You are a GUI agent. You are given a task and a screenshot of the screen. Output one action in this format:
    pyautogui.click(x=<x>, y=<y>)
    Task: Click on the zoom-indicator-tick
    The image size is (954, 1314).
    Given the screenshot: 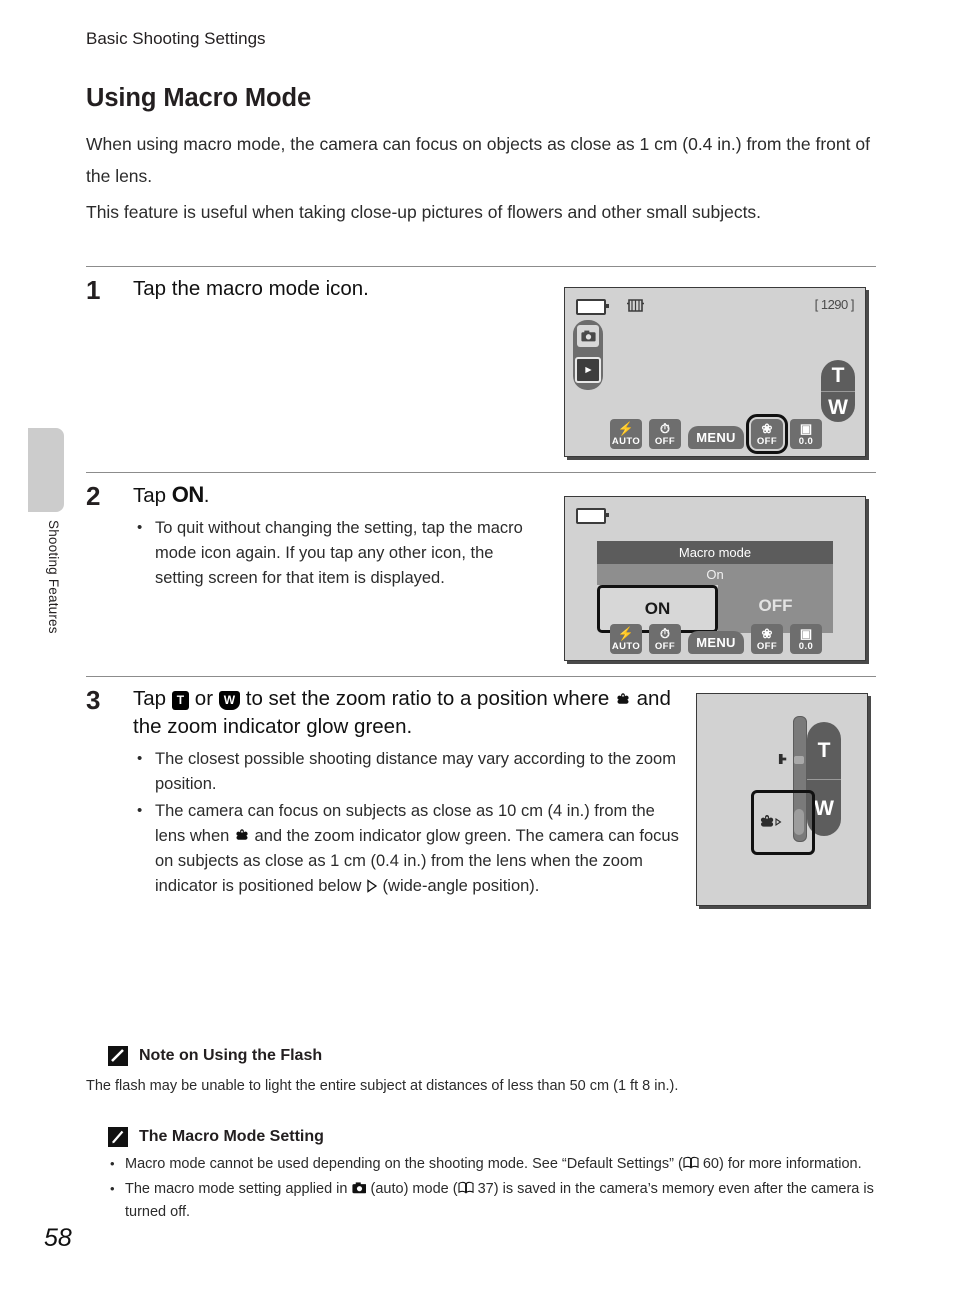 What is the action you would take?
    pyautogui.click(x=799, y=760)
    